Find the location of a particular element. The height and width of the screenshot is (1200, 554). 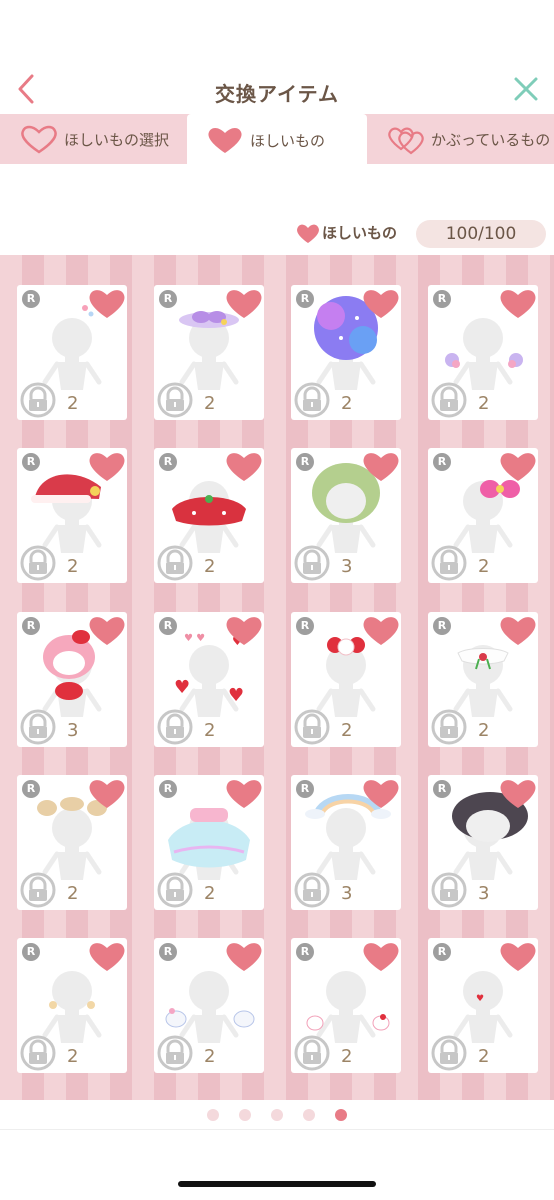

close-icon is located at coordinates (526, 89).